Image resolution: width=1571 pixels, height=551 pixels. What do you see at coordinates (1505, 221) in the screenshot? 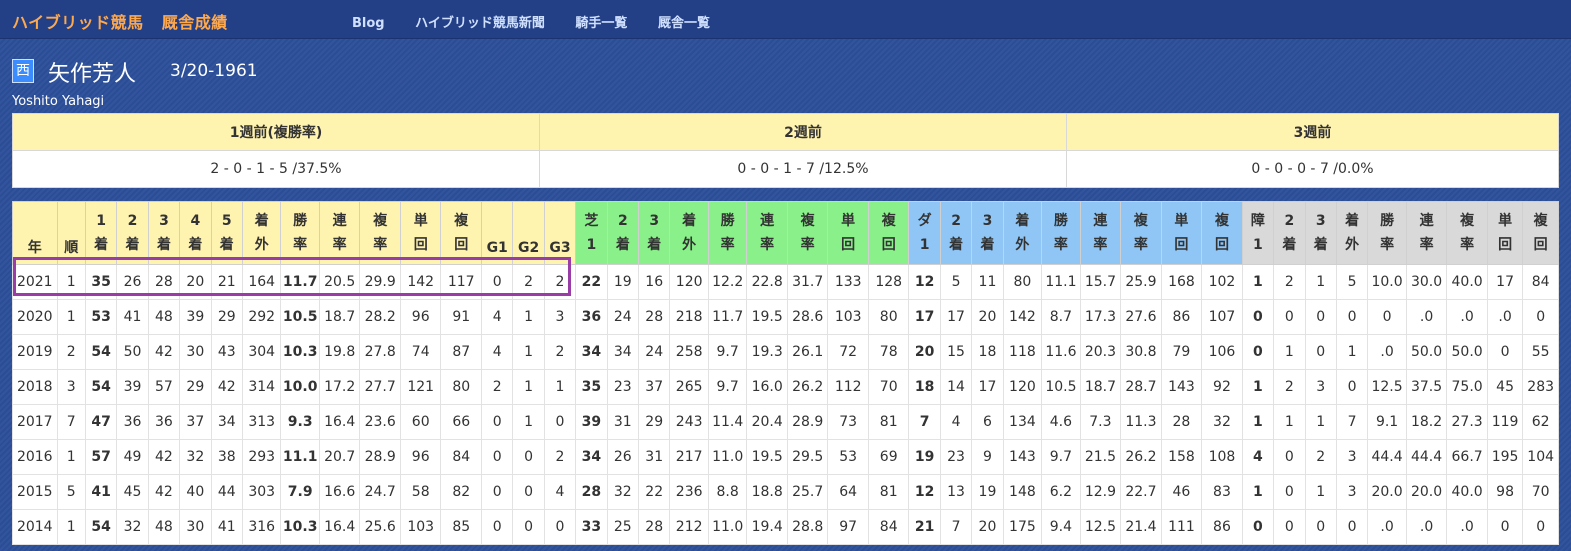
I see `column-header-text: 単` at bounding box center [1505, 221].